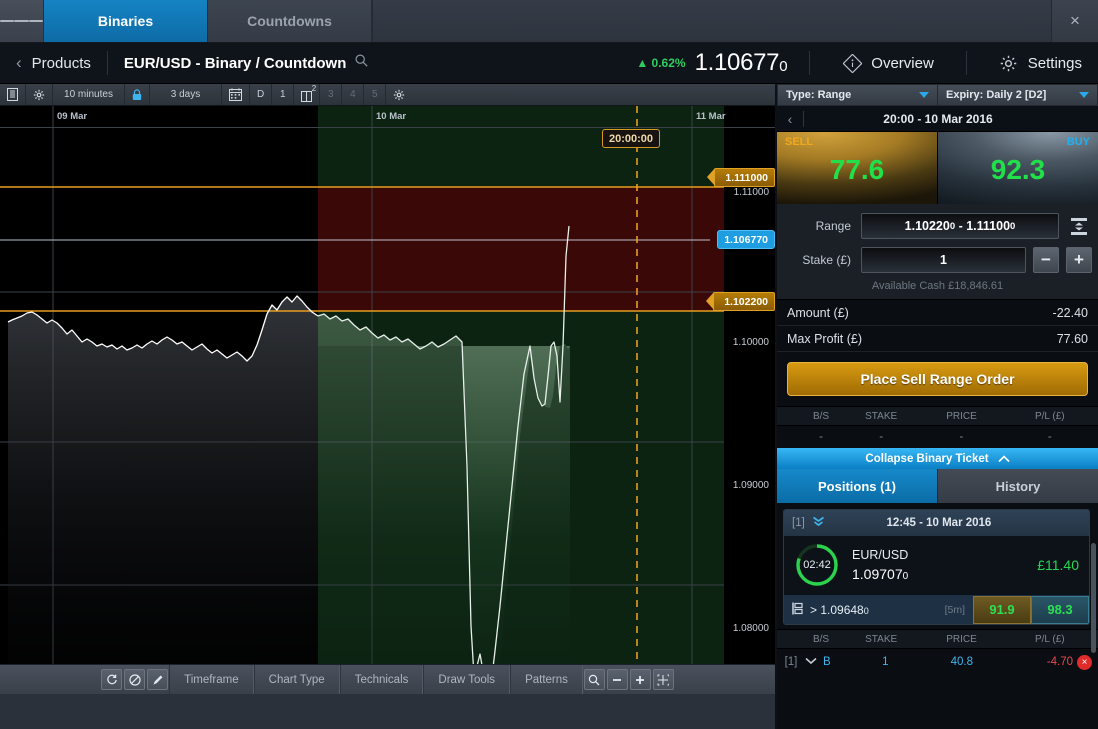  I want to click on chevron-up-icon, so click(1004, 458).